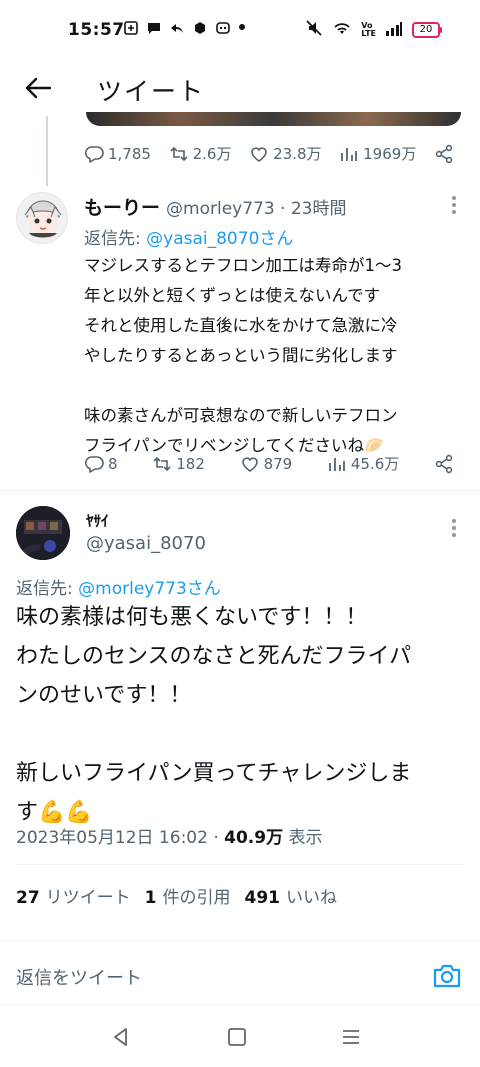  What do you see at coordinates (254, 838) in the screenshot?
I see `views-count: 40.9万` at bounding box center [254, 838].